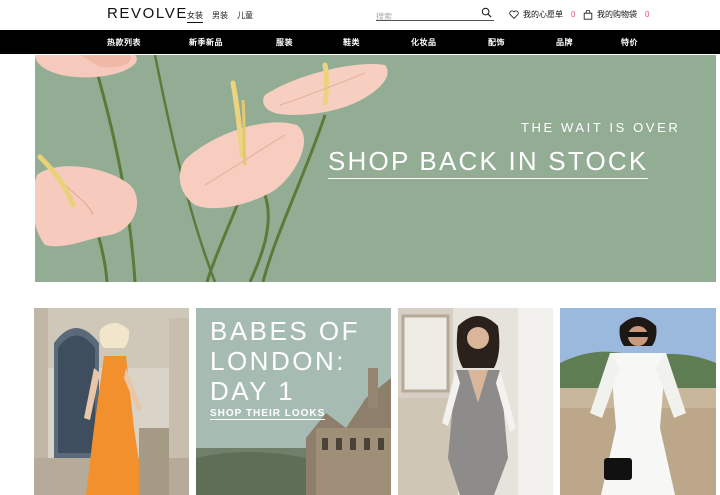 This screenshot has height=495, width=720. Describe the element at coordinates (268, 414) in the screenshot. I see `shop-their-looks-link: SHOP THEIR LOOKS` at that location.